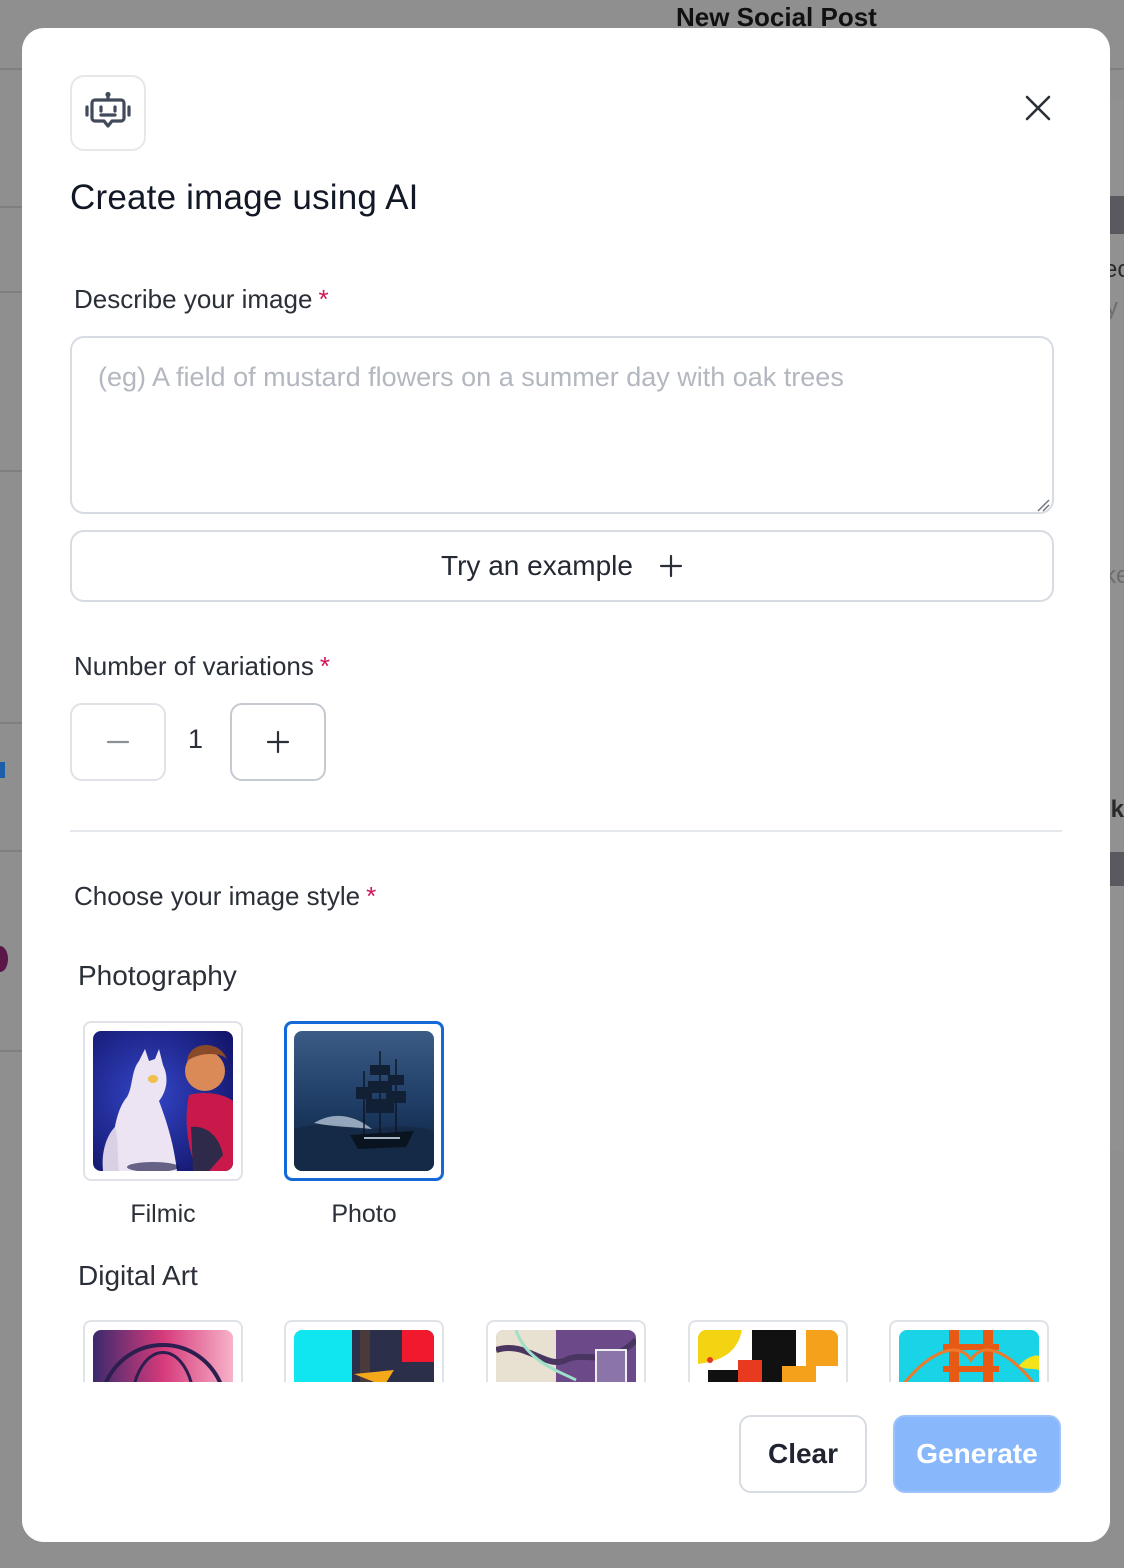  I want to click on background-marker, so click(2, 770).